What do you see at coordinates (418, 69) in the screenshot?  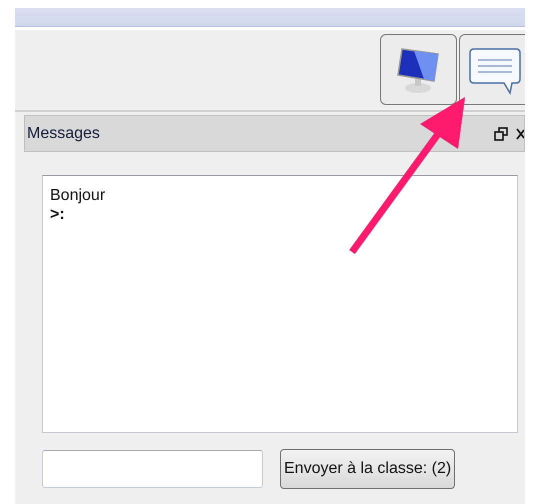 I see `monitor-button` at bounding box center [418, 69].